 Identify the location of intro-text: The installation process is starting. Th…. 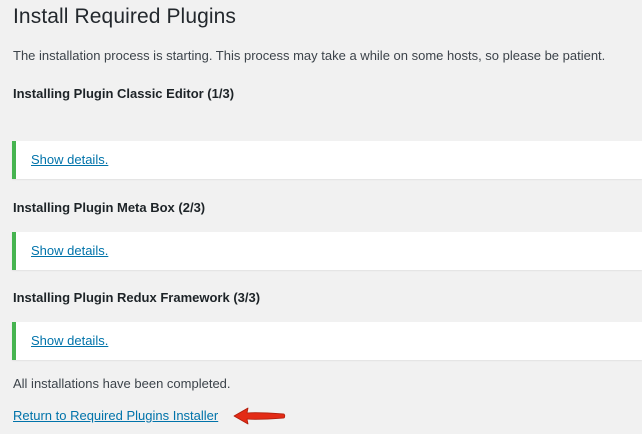
(309, 55).